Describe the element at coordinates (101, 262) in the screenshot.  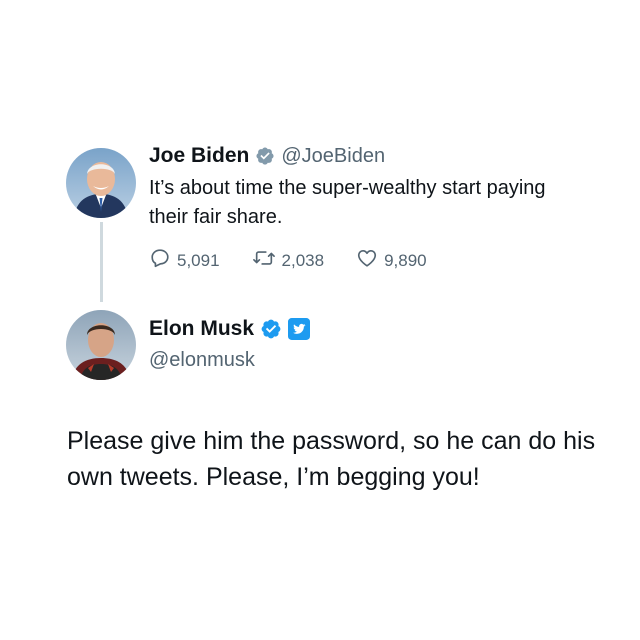
I see `thread-connector-line` at that location.